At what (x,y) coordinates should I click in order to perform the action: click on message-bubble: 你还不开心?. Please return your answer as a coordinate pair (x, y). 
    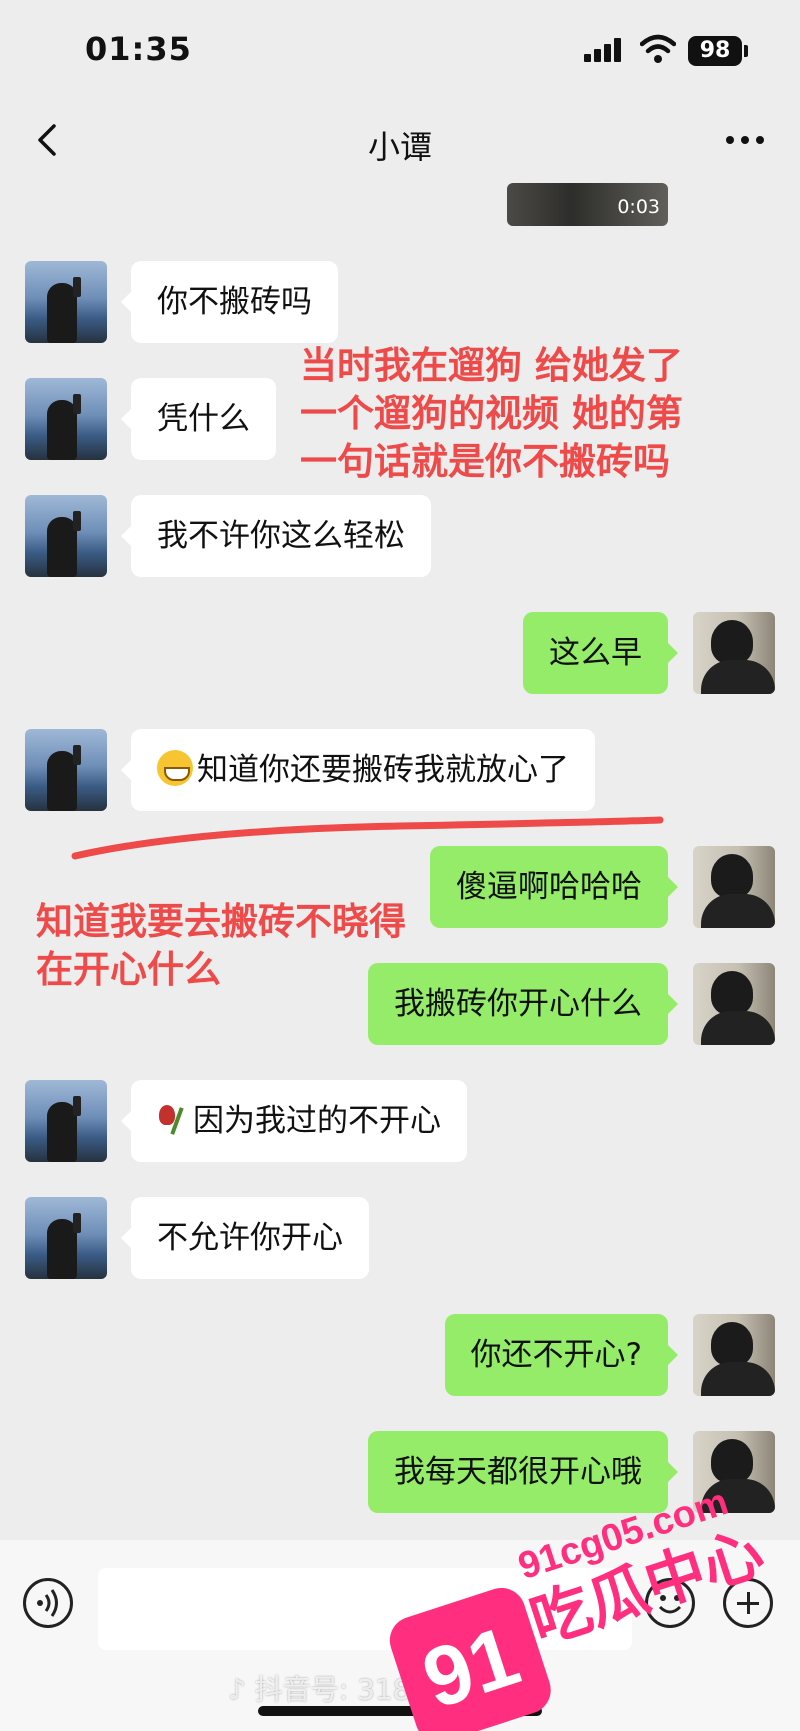
    Looking at the image, I should click on (561, 1355).